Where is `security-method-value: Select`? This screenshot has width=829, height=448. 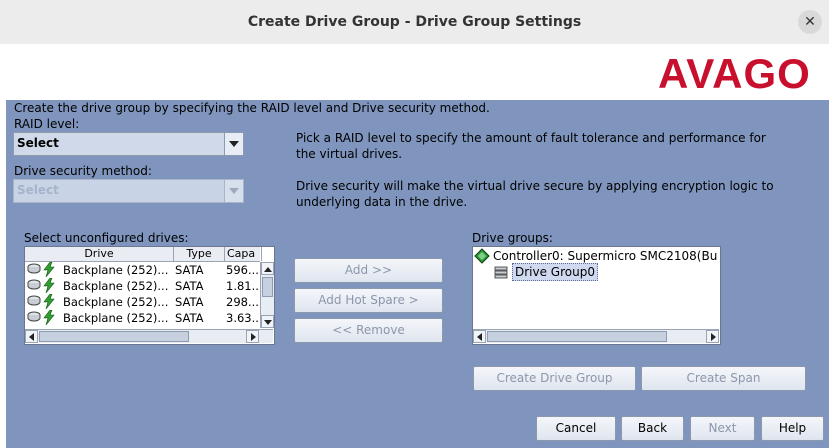 security-method-value: Select is located at coordinates (38, 190).